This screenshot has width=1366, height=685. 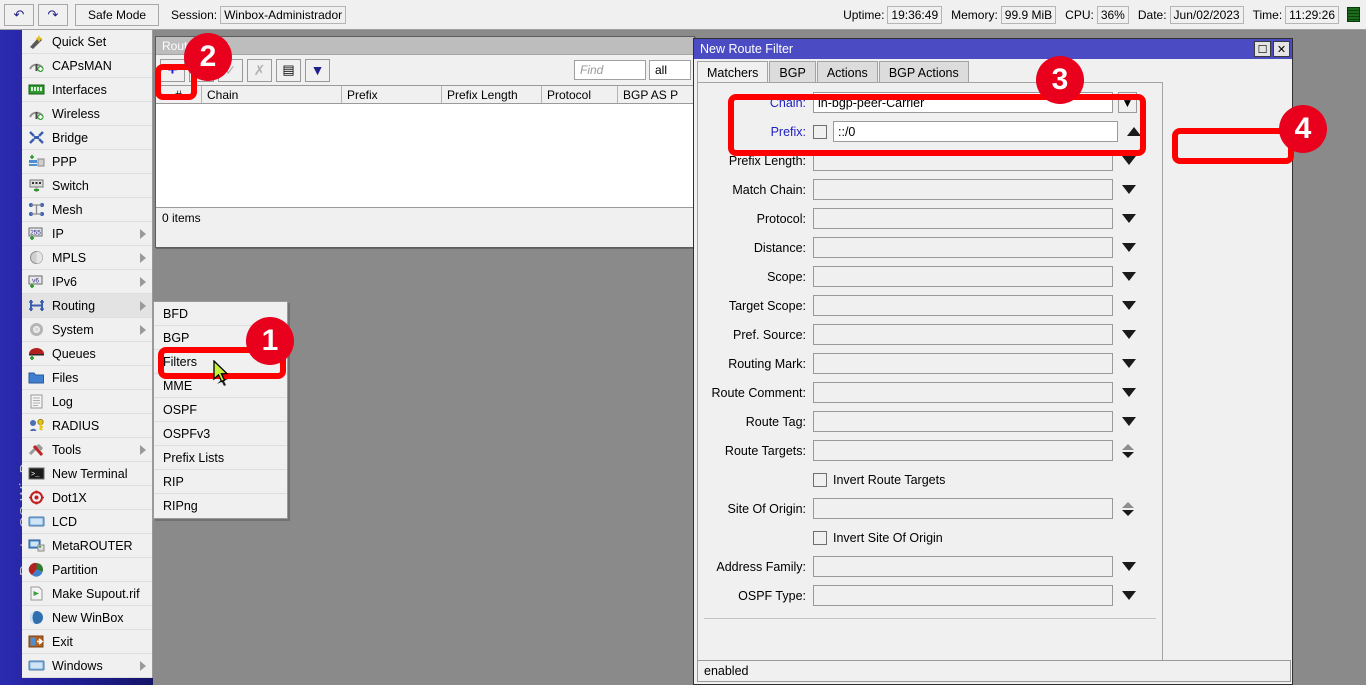 I want to click on sidebar-item-new-terminal: >_ New Terminal, so click(x=87, y=474).